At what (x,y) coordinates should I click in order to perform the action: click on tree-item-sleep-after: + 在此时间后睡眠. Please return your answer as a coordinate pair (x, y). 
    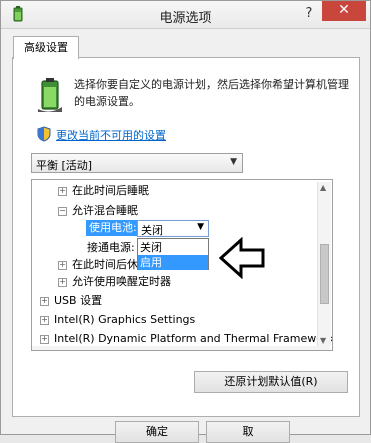
    Looking at the image, I should click on (103, 191).